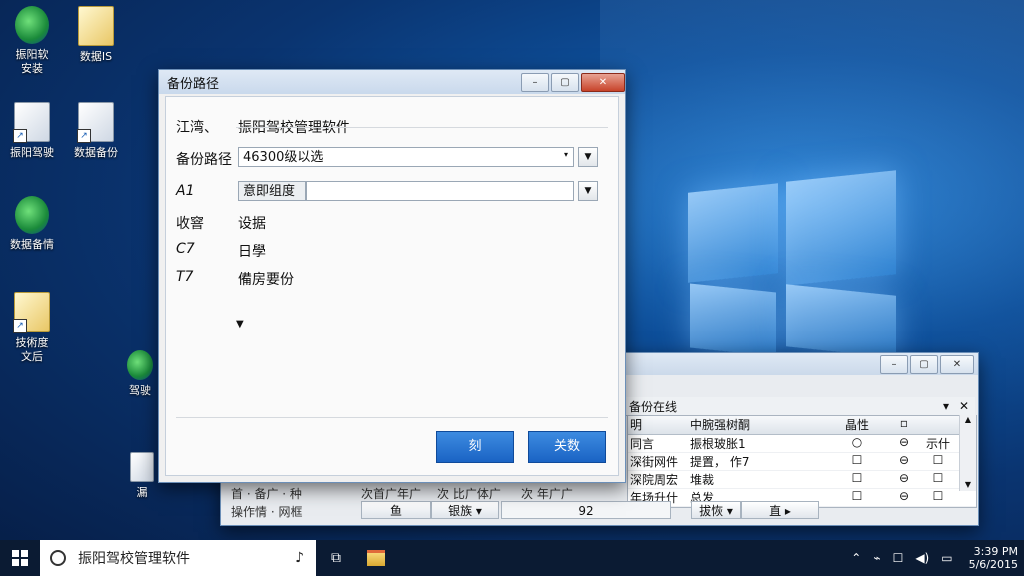  What do you see at coordinates (396, 510) in the screenshot?
I see `toolbar-button-1: 鱼` at bounding box center [396, 510].